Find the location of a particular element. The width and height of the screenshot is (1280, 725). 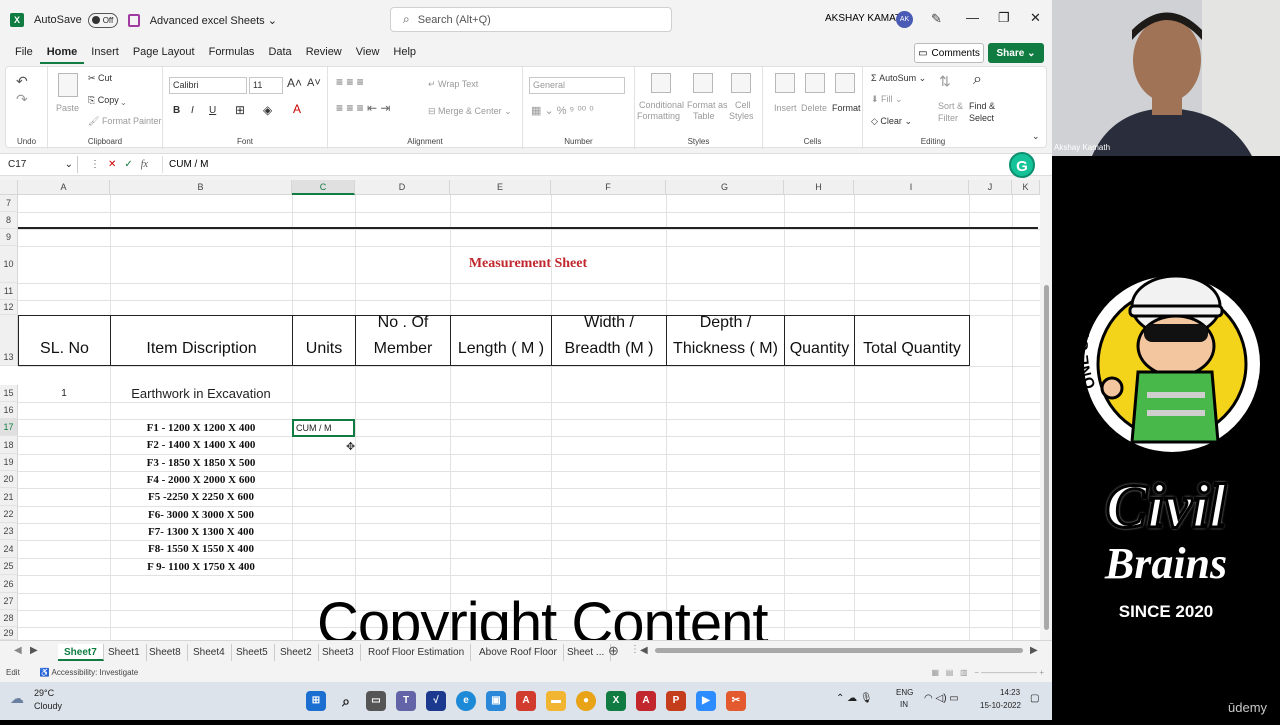

tab-formulas: Formulas is located at coordinates (232, 52).